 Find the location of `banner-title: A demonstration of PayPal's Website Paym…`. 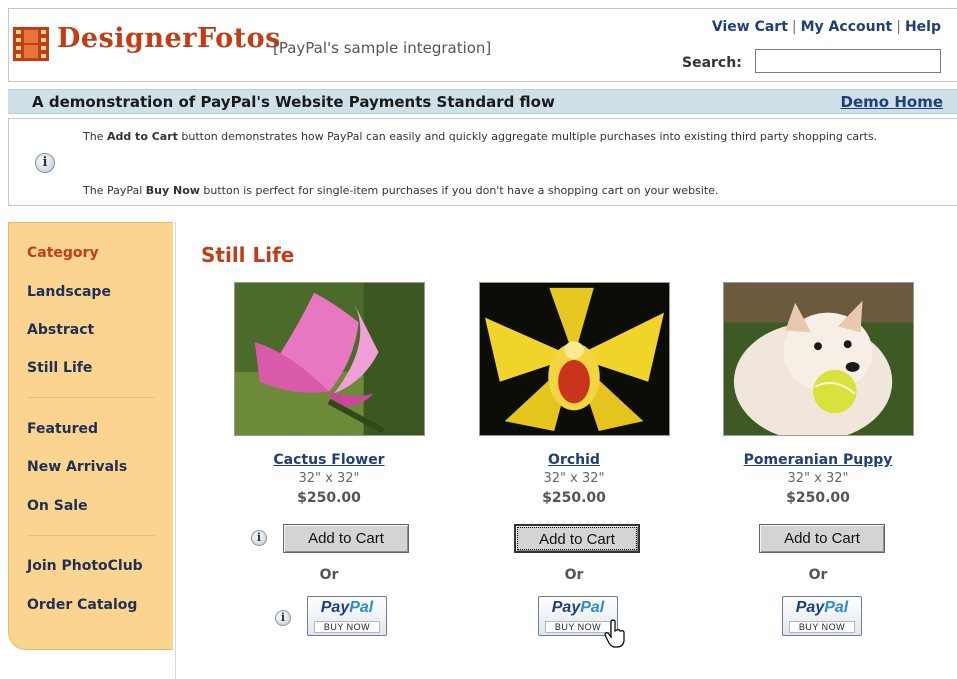

banner-title: A demonstration of PayPal's Website Paym… is located at coordinates (293, 102).